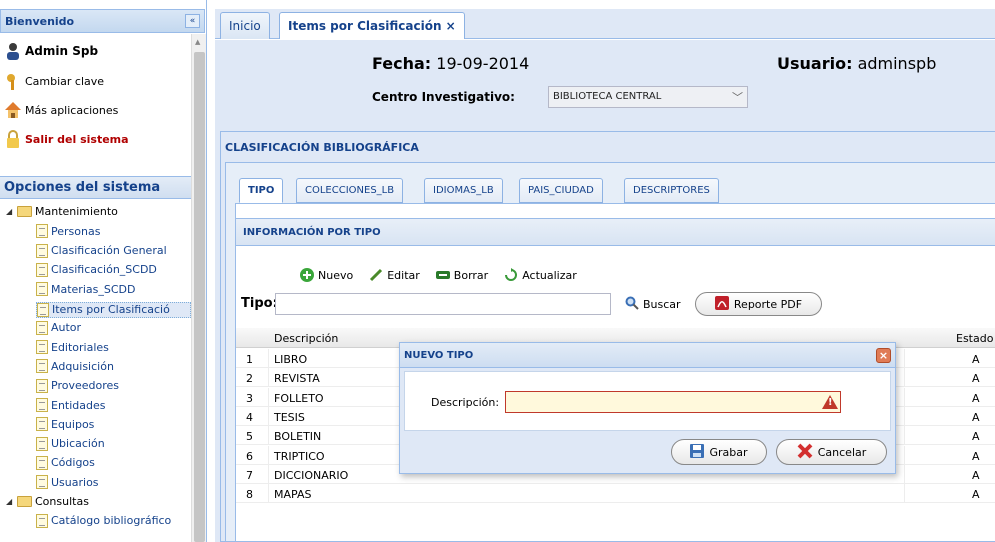  Describe the element at coordinates (67, 482) in the screenshot. I see `tree-item: Usuarios` at that location.